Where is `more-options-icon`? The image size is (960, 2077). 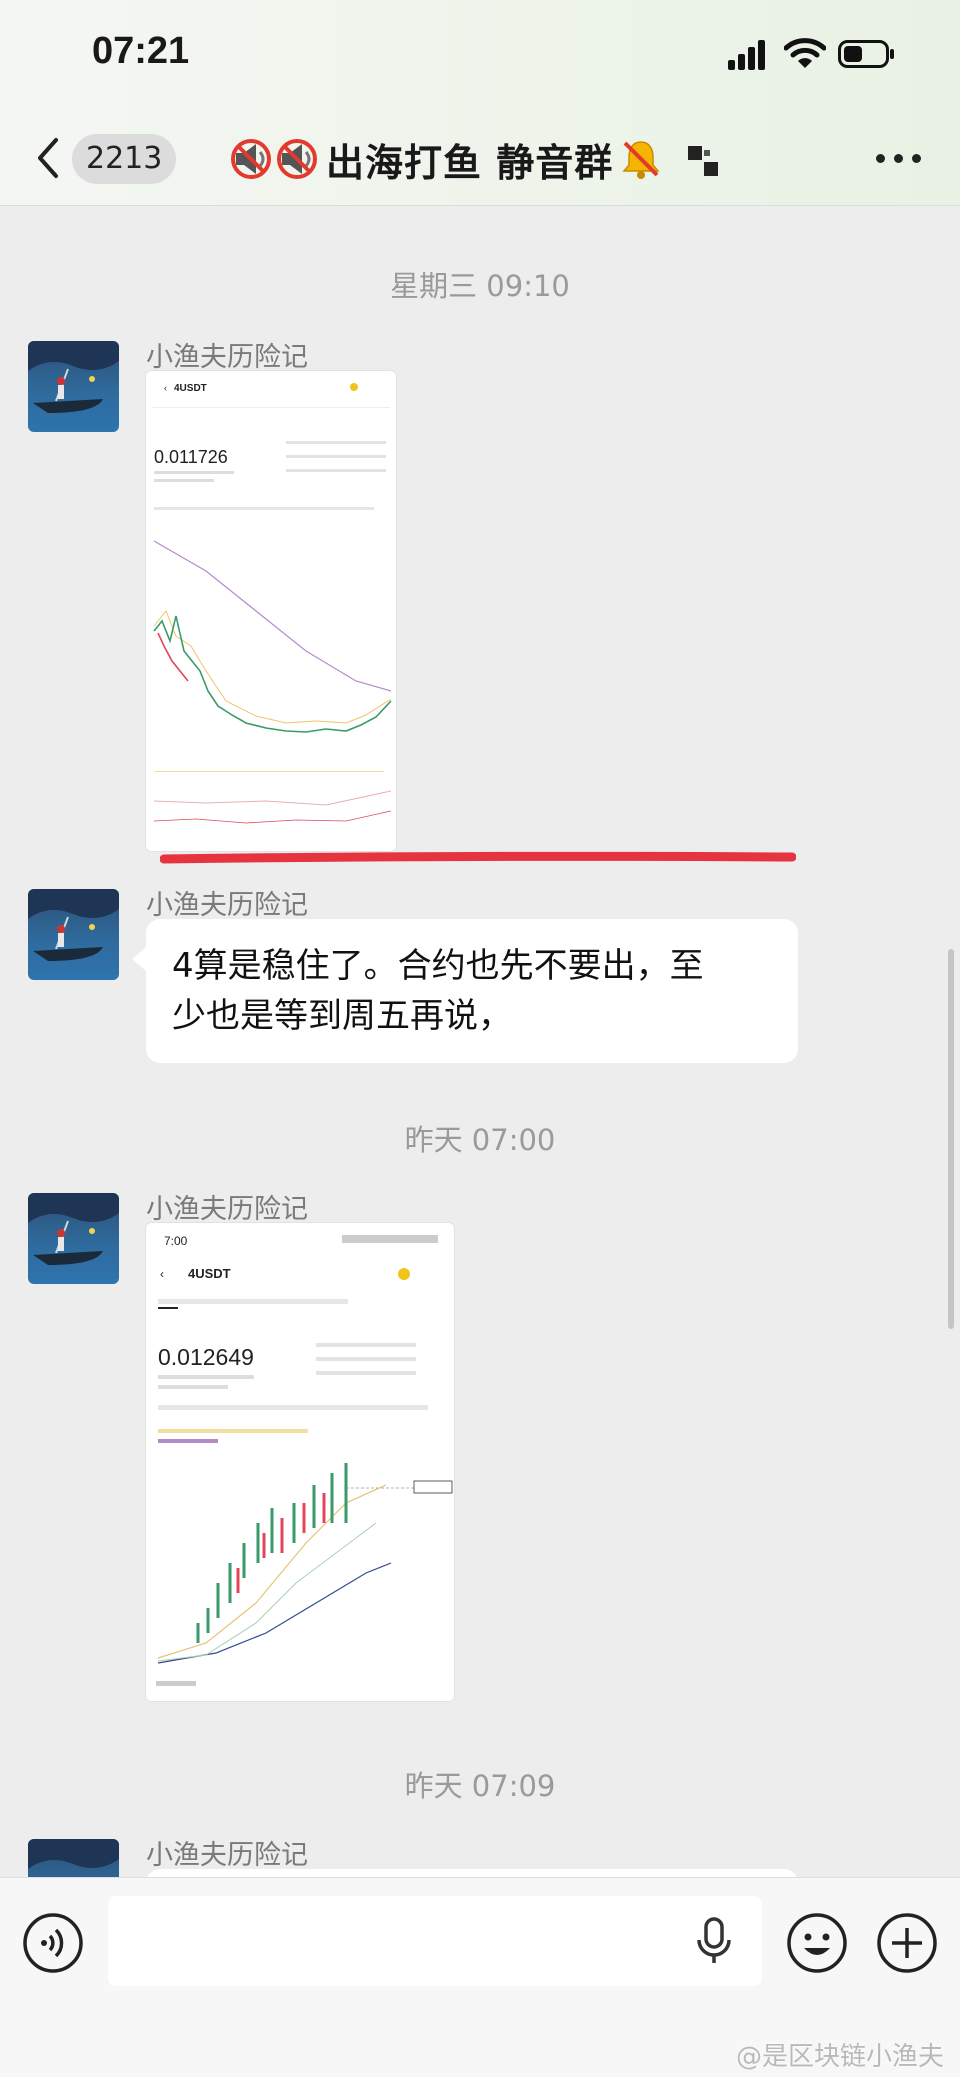 more-options-icon is located at coordinates (899, 160).